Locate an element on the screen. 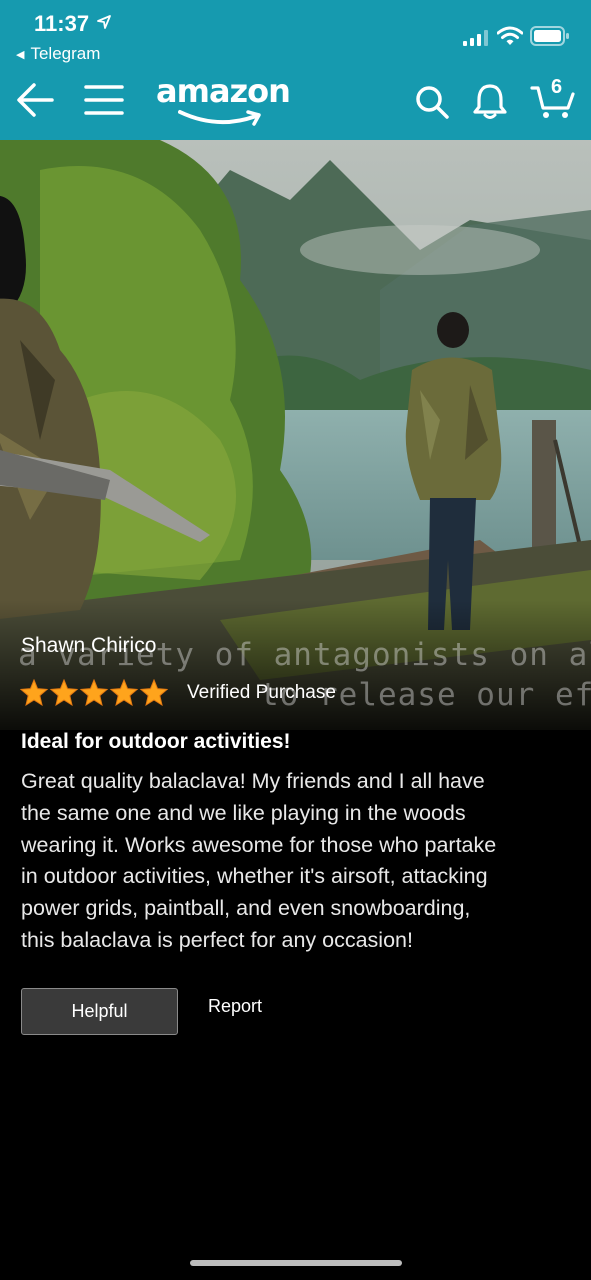 The height and width of the screenshot is (1280, 591). back-app-label: Telegram is located at coordinates (65, 53).